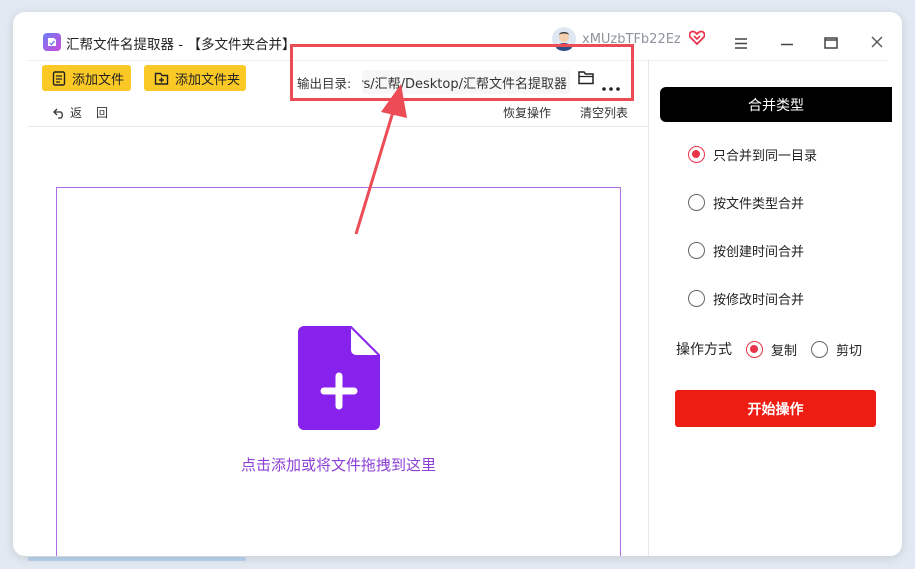 The width and height of the screenshot is (915, 569). I want to click on drop-hint-text: 点击添加或将文件拖拽到这里, so click(338, 465).